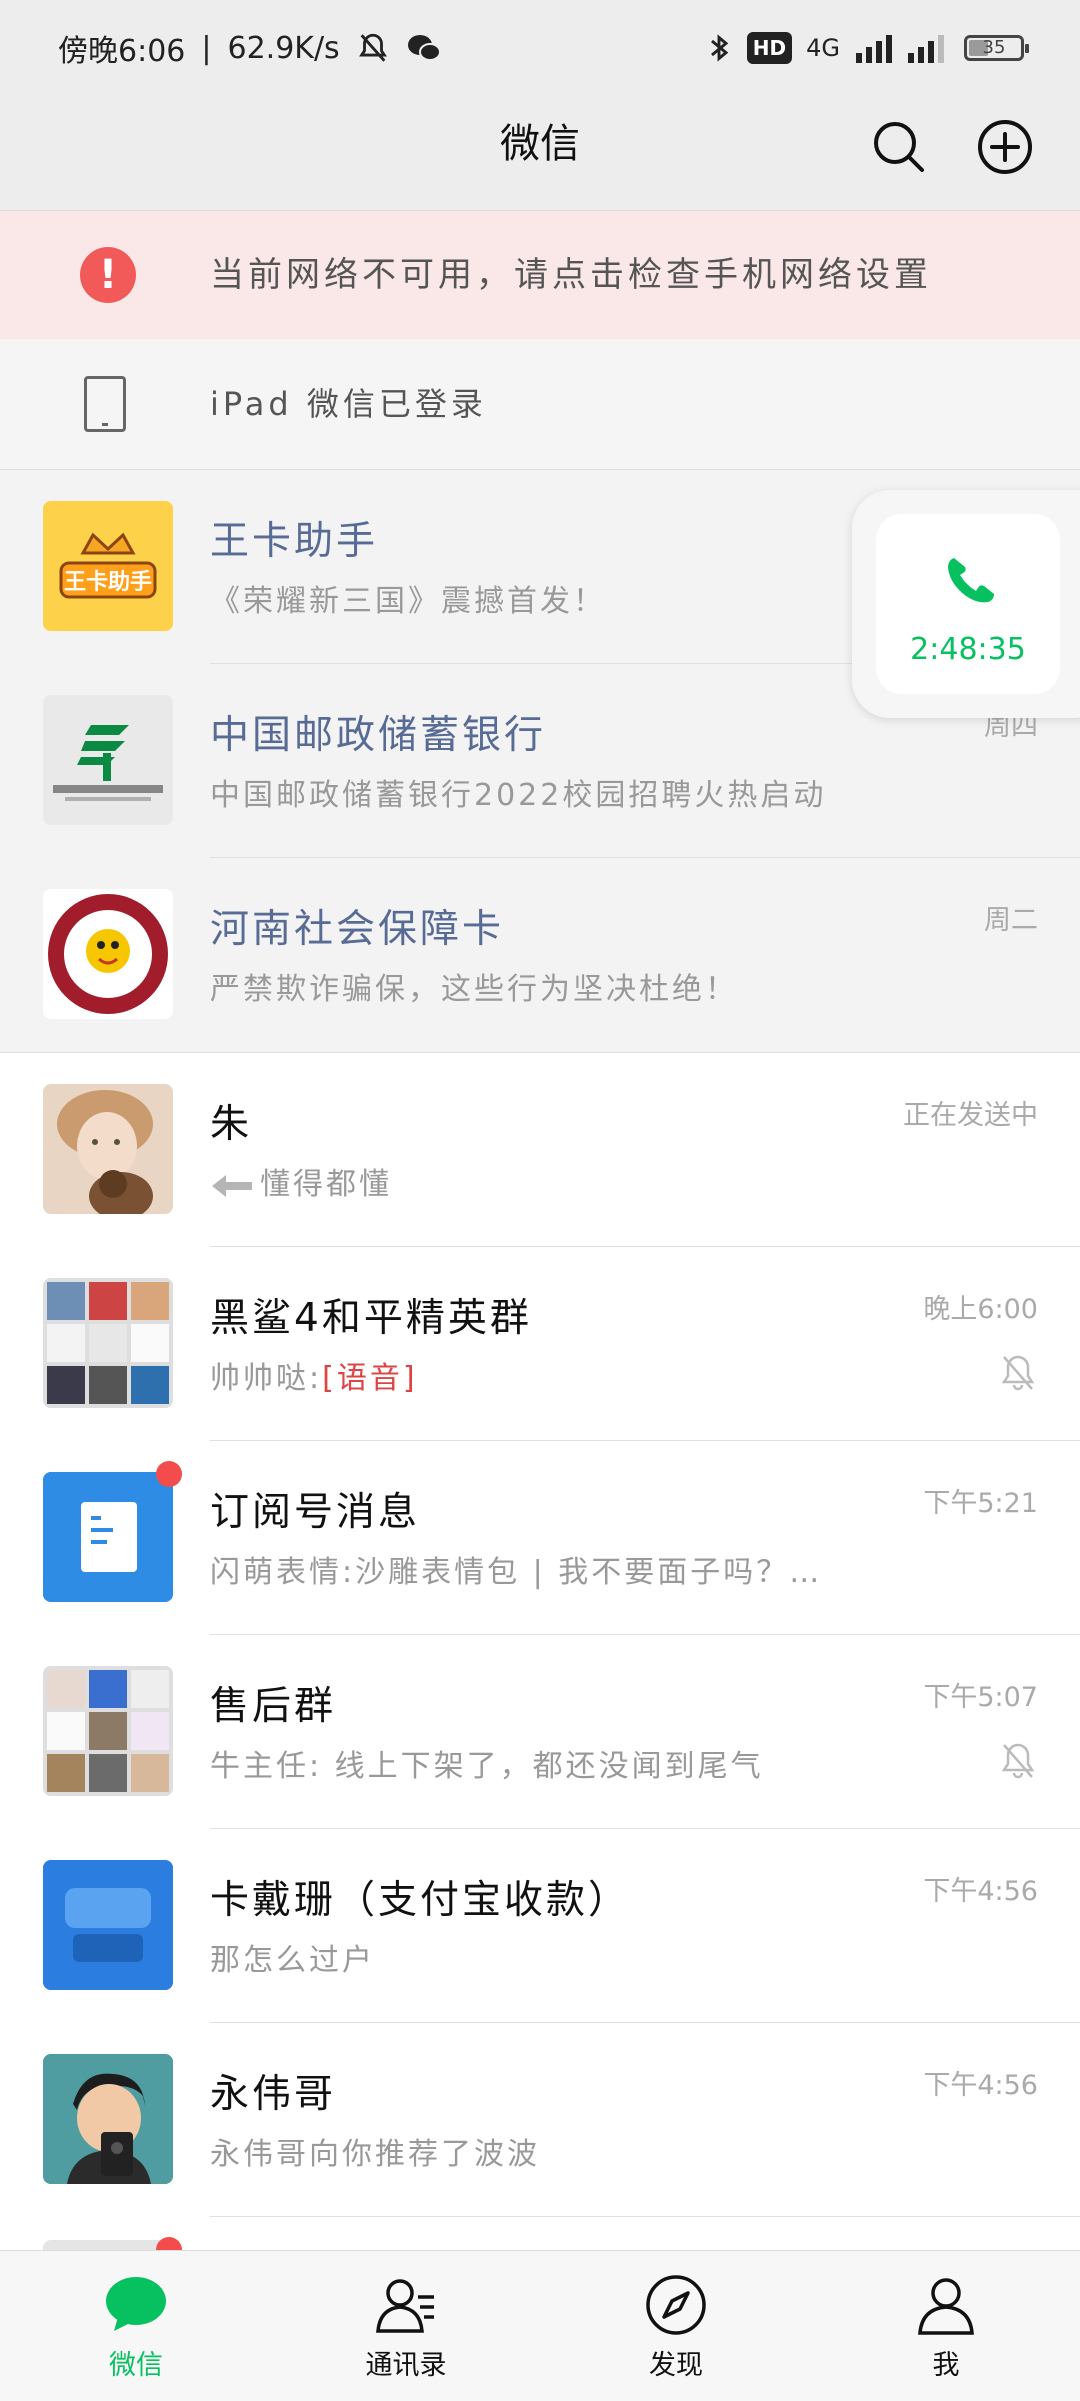 This screenshot has height=2401, width=1080. I want to click on plus-circle-icon, so click(1005, 147).